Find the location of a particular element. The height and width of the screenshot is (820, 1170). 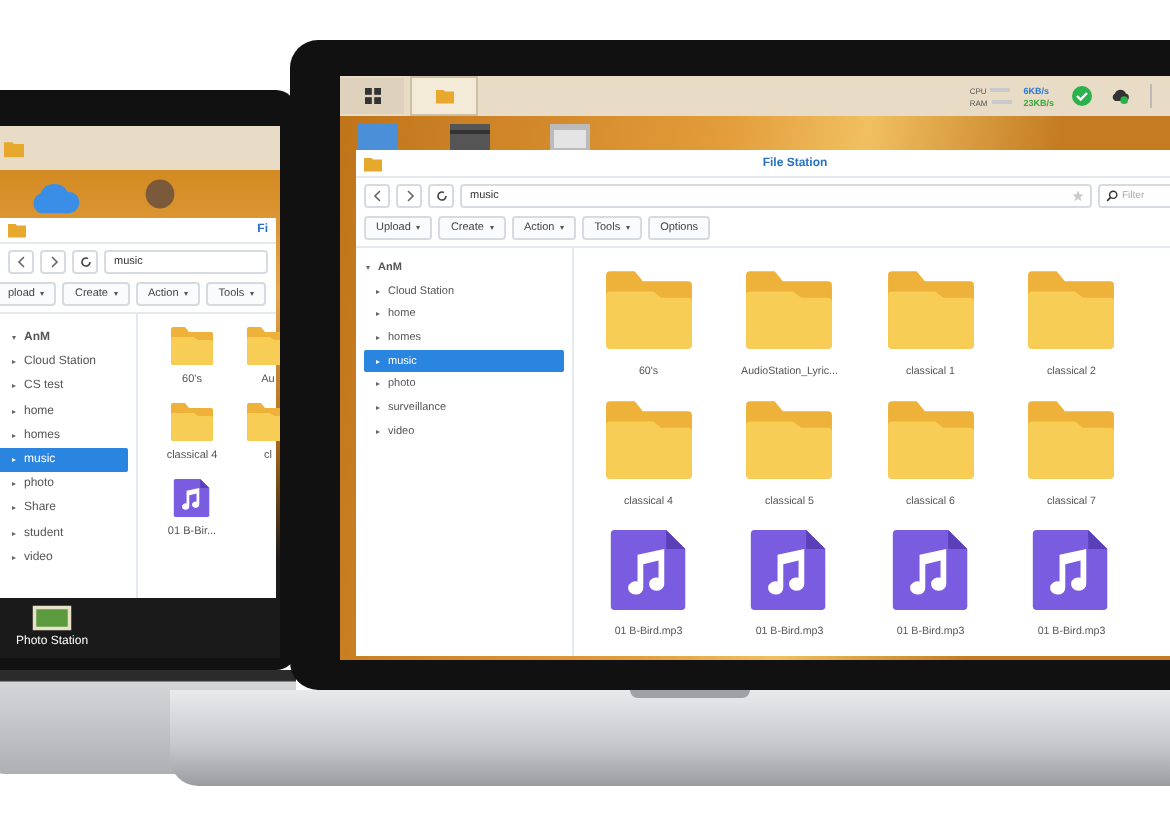

cloud-icon is located at coordinates (1120, 96).